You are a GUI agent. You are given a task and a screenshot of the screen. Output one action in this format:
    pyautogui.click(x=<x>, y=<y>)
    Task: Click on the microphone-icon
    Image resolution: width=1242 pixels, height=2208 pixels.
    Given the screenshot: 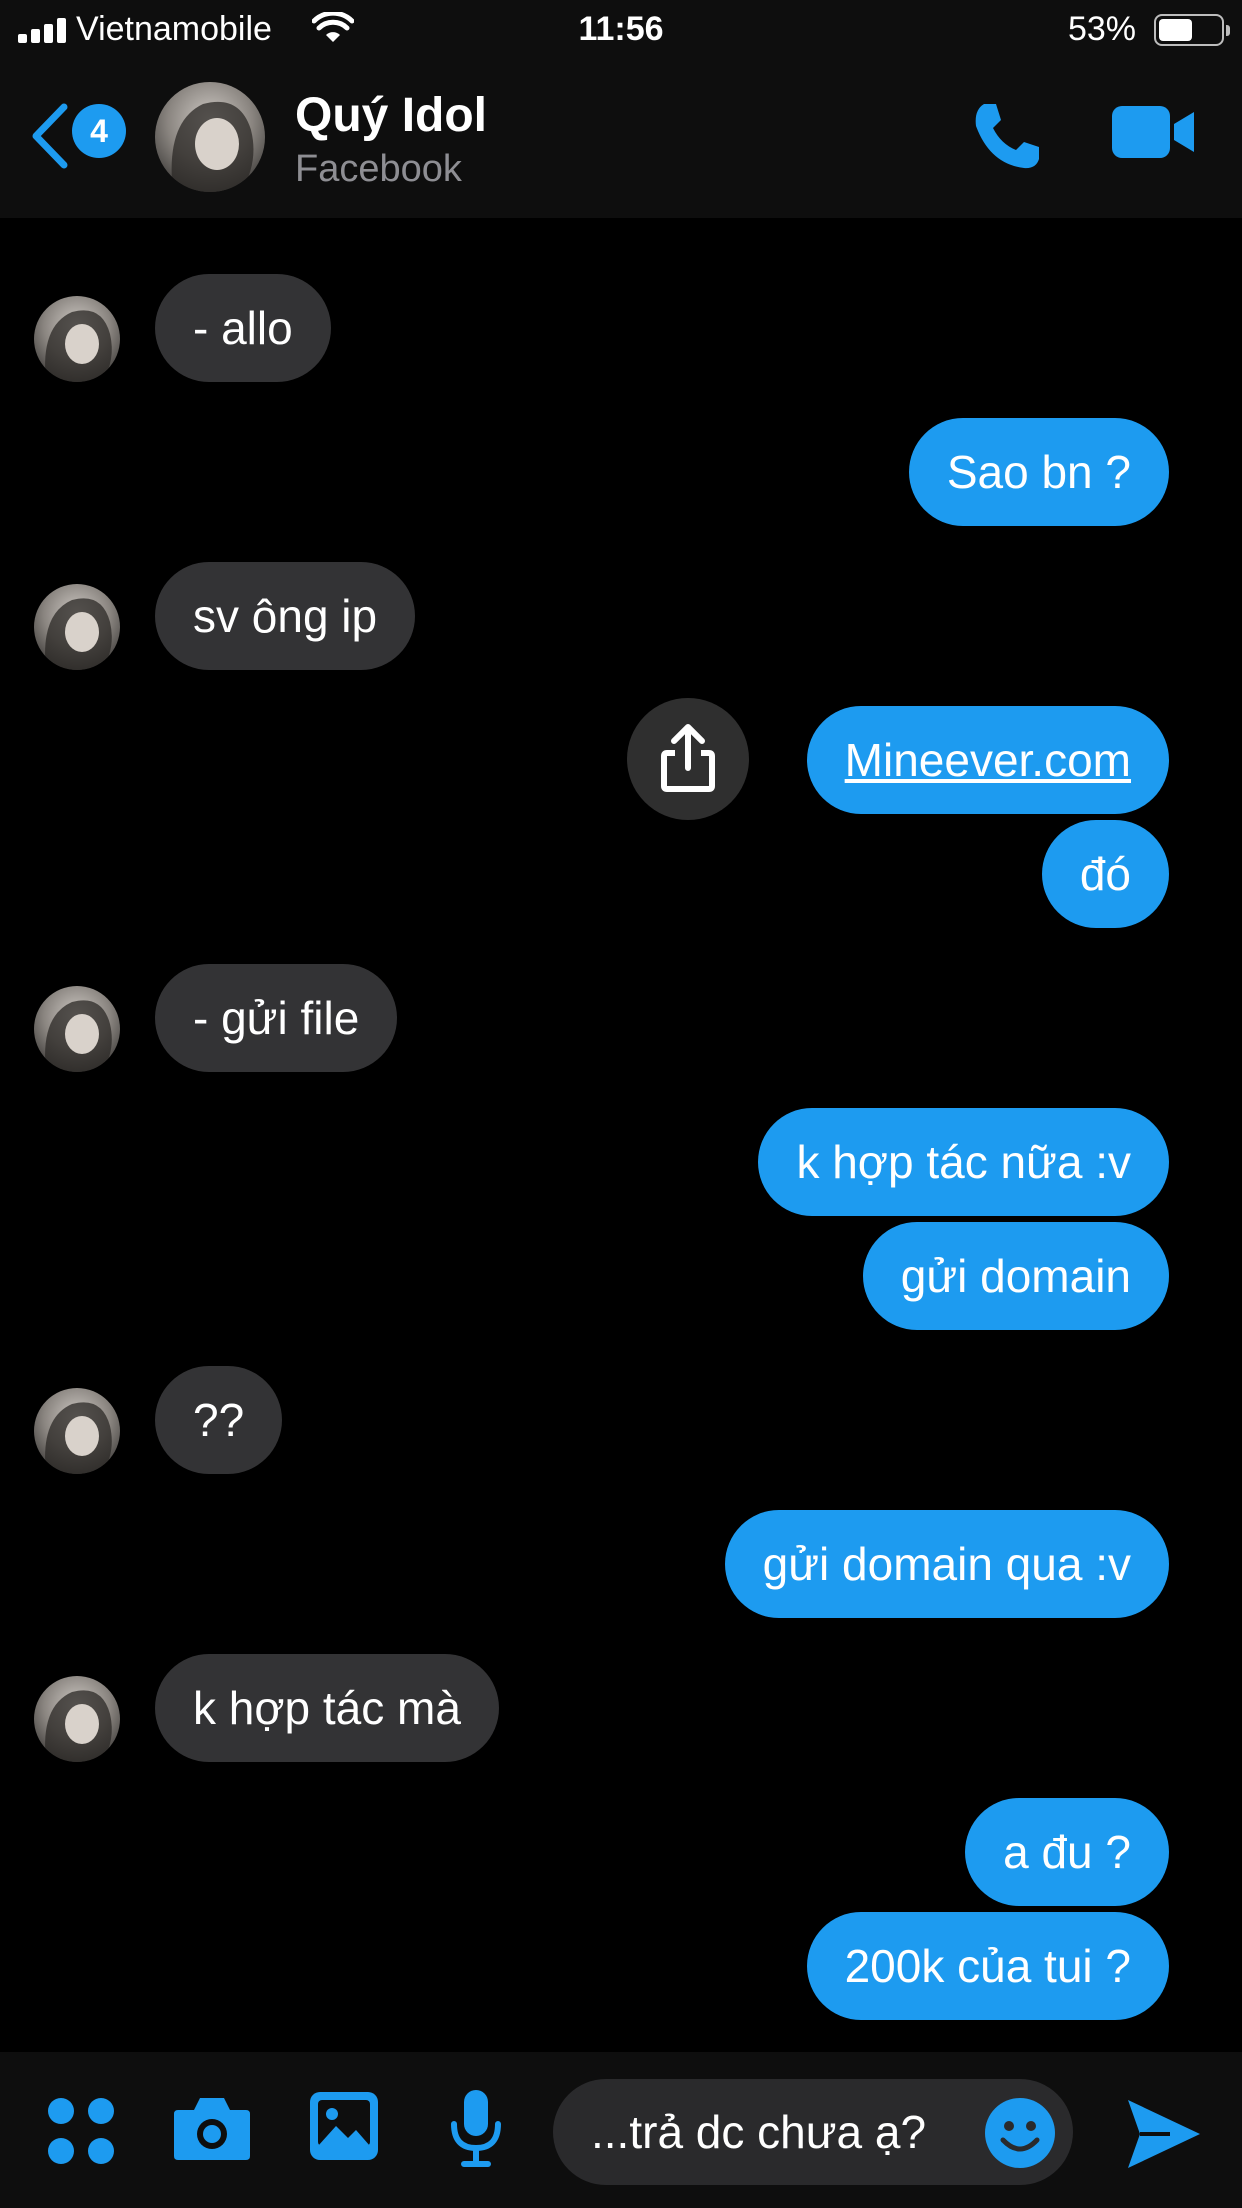 What is the action you would take?
    pyautogui.click(x=476, y=2128)
    